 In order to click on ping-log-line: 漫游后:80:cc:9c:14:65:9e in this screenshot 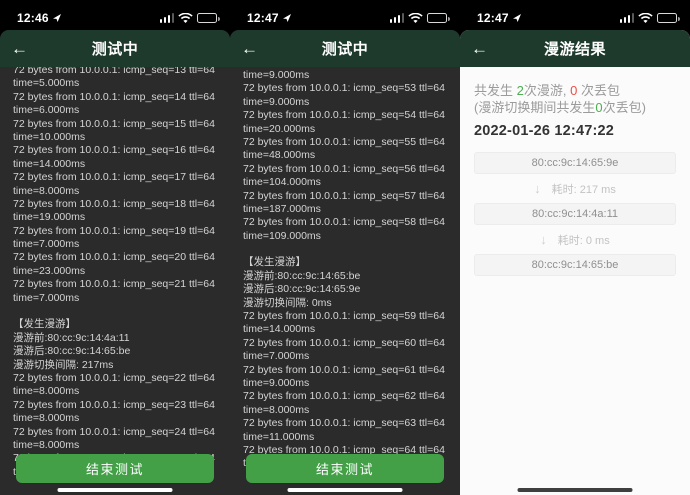, I will do `click(302, 289)`.